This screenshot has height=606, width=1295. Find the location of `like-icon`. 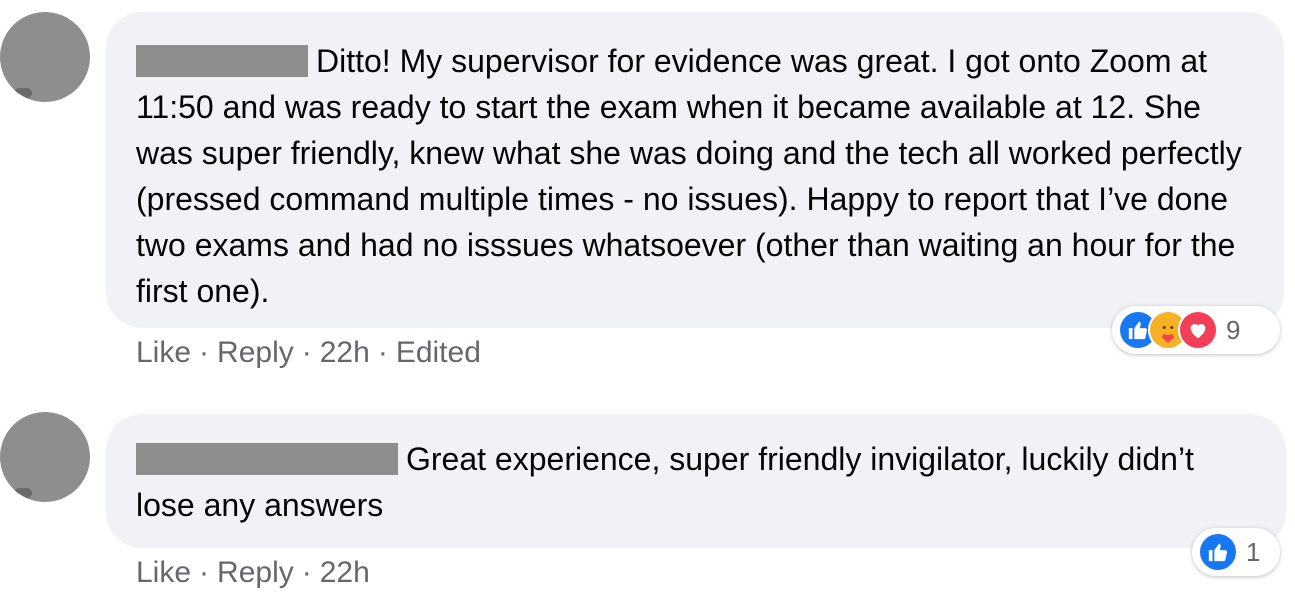

like-icon is located at coordinates (1218, 552).